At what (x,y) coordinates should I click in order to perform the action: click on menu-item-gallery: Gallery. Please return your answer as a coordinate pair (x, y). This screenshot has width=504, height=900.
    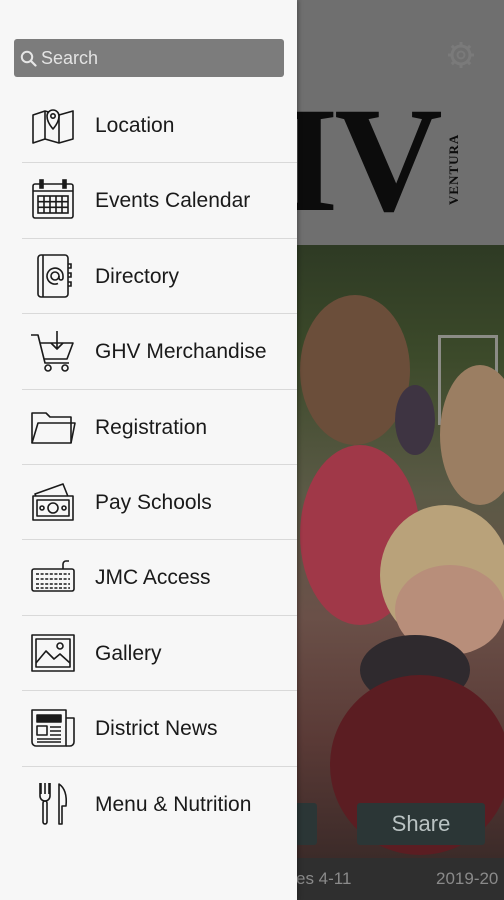
    Looking at the image, I should click on (148, 654).